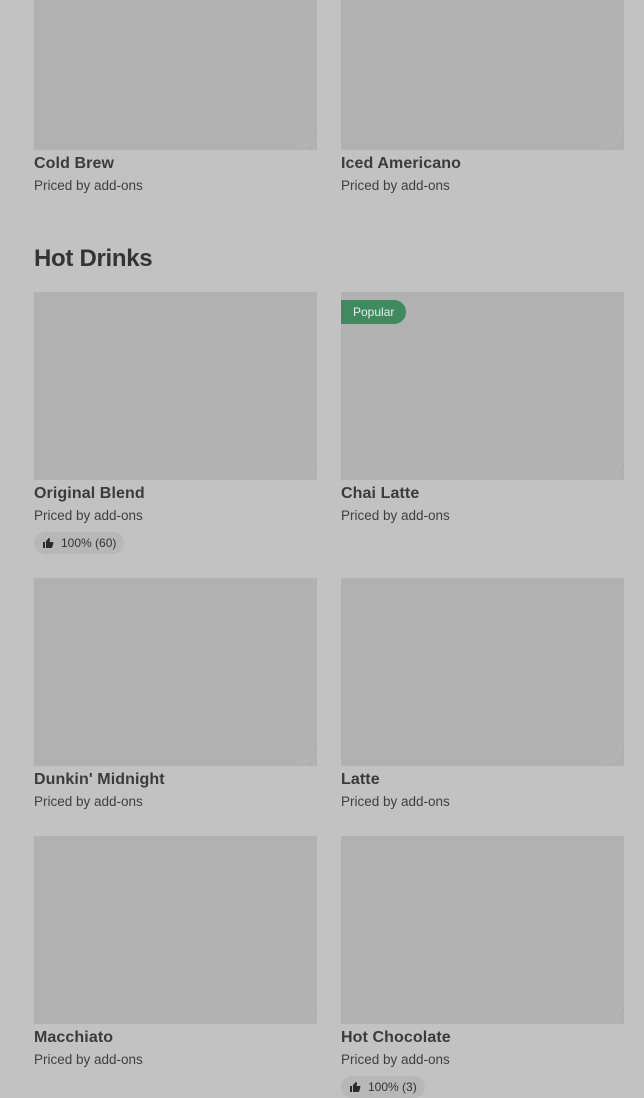 This screenshot has height=1098, width=644. What do you see at coordinates (74, 1037) in the screenshot?
I see `item-name: Macchiato` at bounding box center [74, 1037].